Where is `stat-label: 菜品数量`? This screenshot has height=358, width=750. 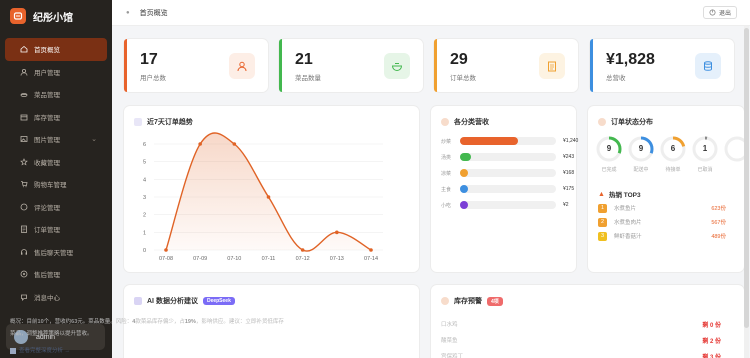
stat-label: 菜品数量 is located at coordinates (308, 78).